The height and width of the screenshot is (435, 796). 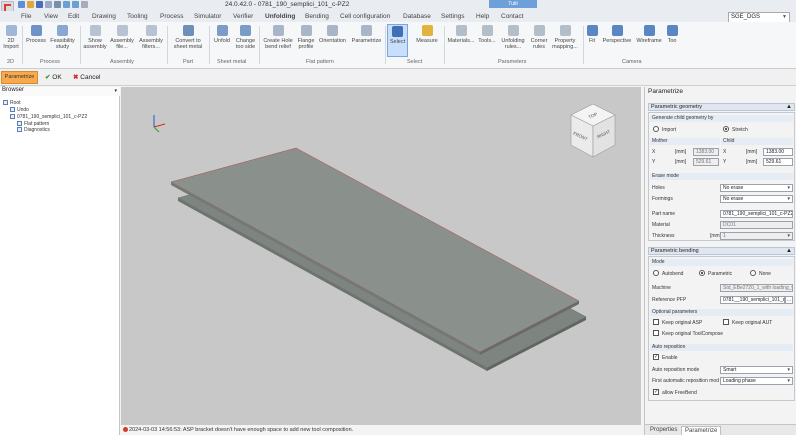 What do you see at coordinates (721, 251) in the screenshot?
I see `section-parametric-bending: Parametric bending ▲` at bounding box center [721, 251].